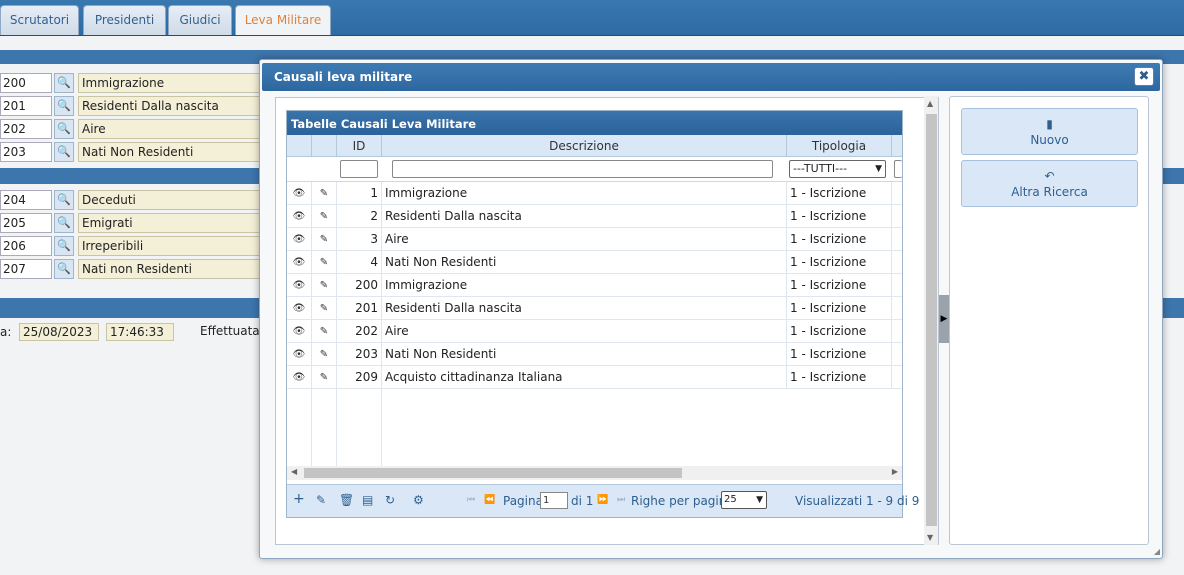  I want to click on table-row: 👁 ✎ 3 Aire 1 - Iscrizione, so click(594, 239).